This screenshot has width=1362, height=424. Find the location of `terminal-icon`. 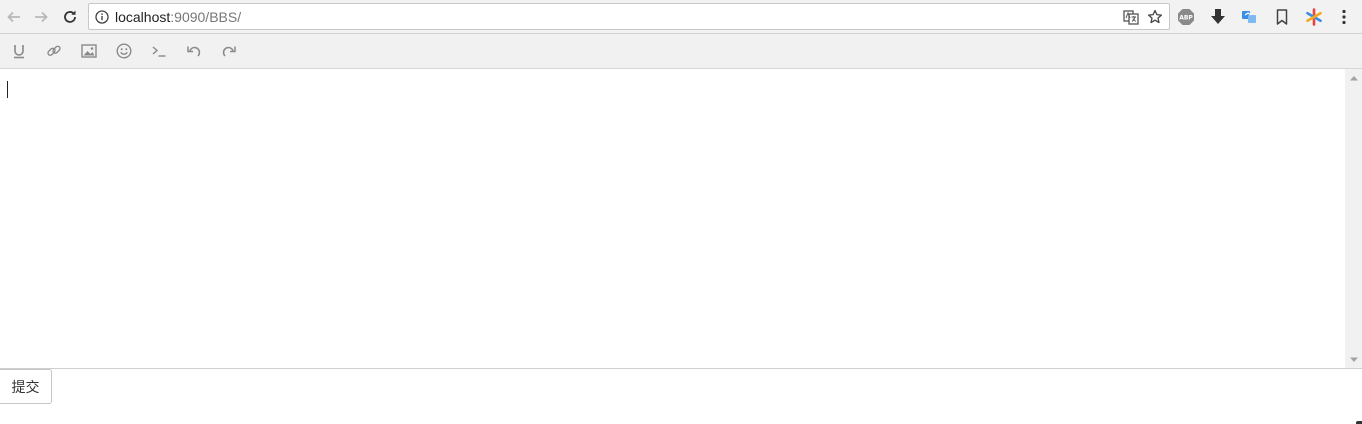

terminal-icon is located at coordinates (159, 51).